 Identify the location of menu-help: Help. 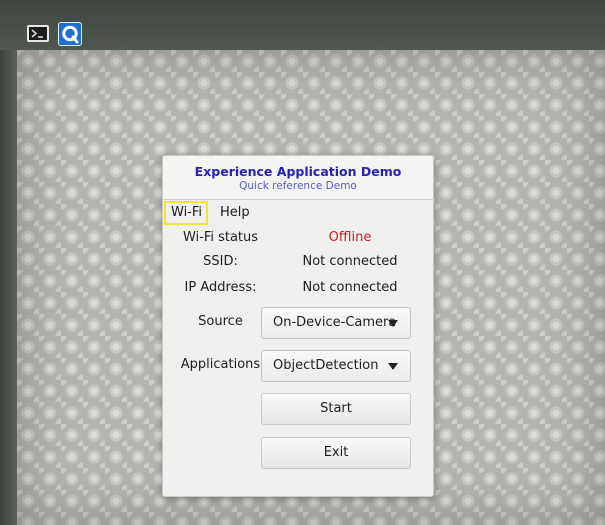
(235, 213).